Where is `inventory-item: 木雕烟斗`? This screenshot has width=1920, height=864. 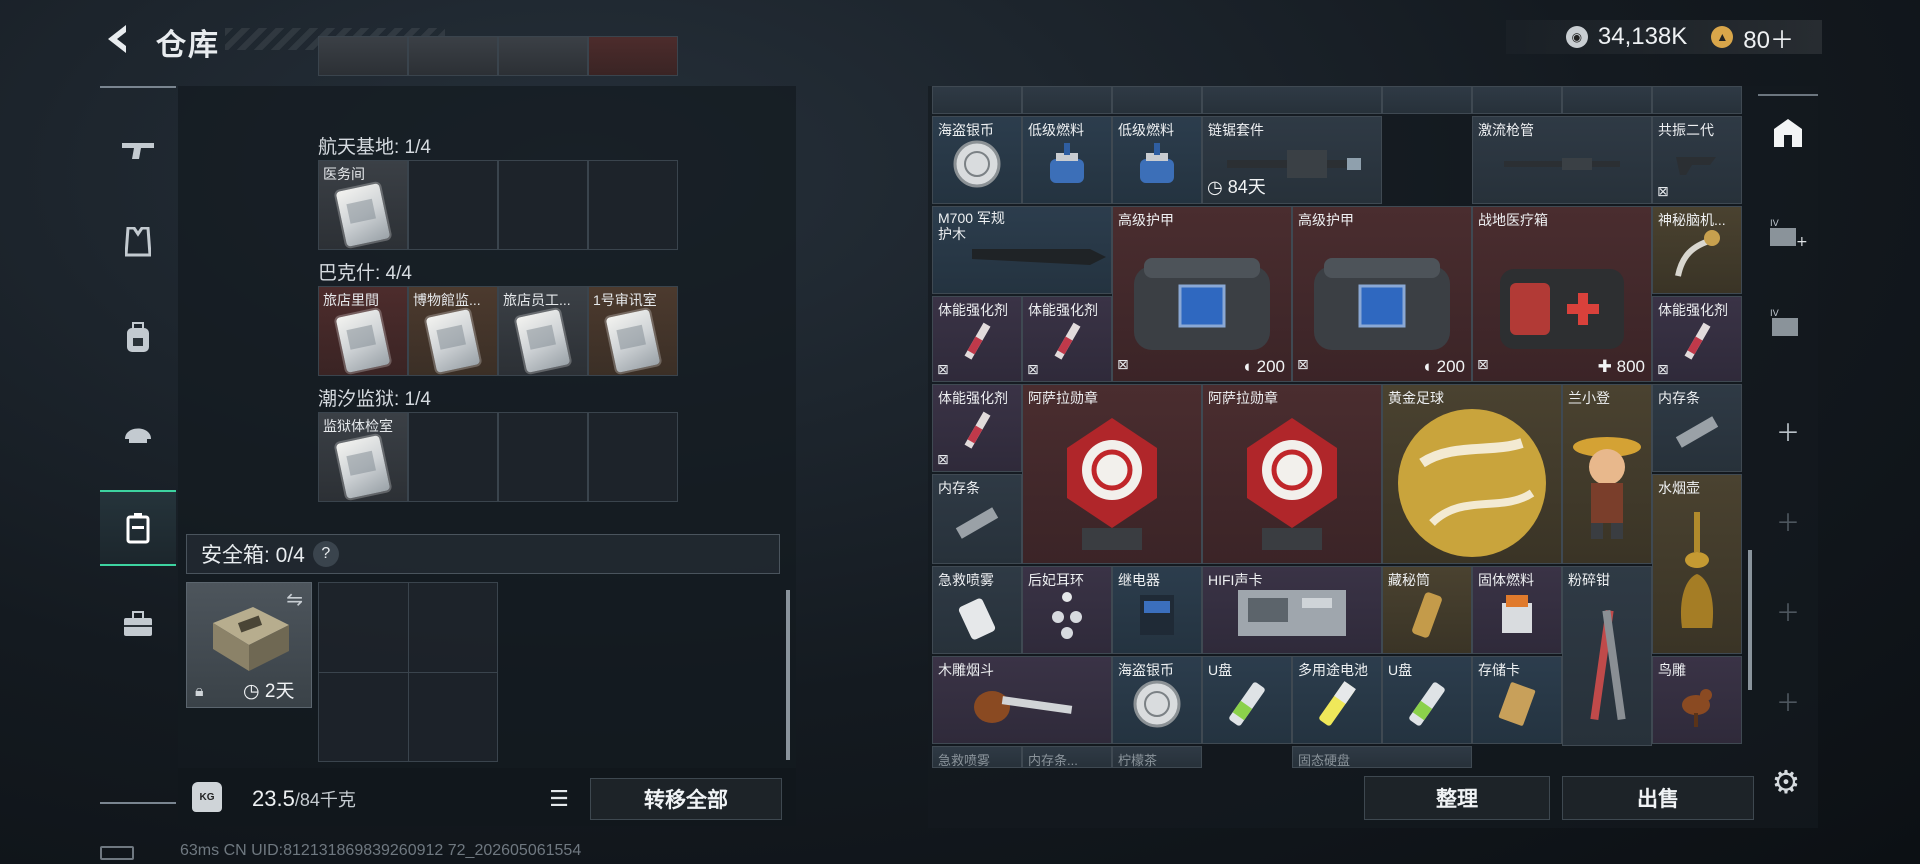
inventory-item: 木雕烟斗 is located at coordinates (1022, 700).